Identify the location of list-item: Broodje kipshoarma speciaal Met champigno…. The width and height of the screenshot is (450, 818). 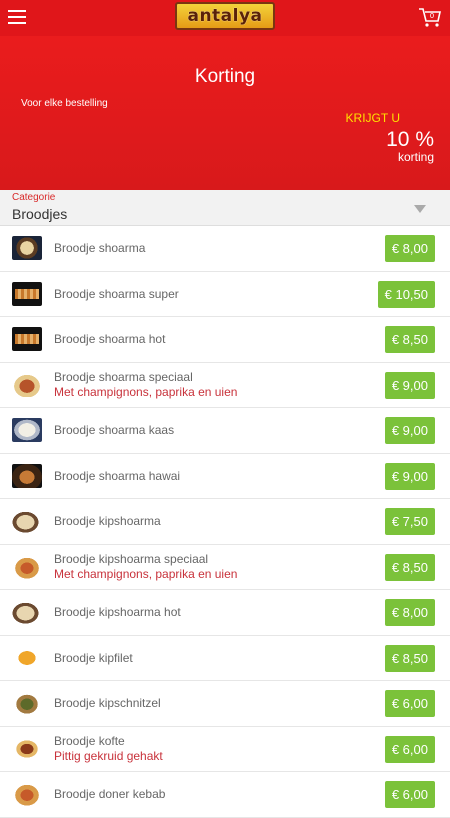
(225, 567).